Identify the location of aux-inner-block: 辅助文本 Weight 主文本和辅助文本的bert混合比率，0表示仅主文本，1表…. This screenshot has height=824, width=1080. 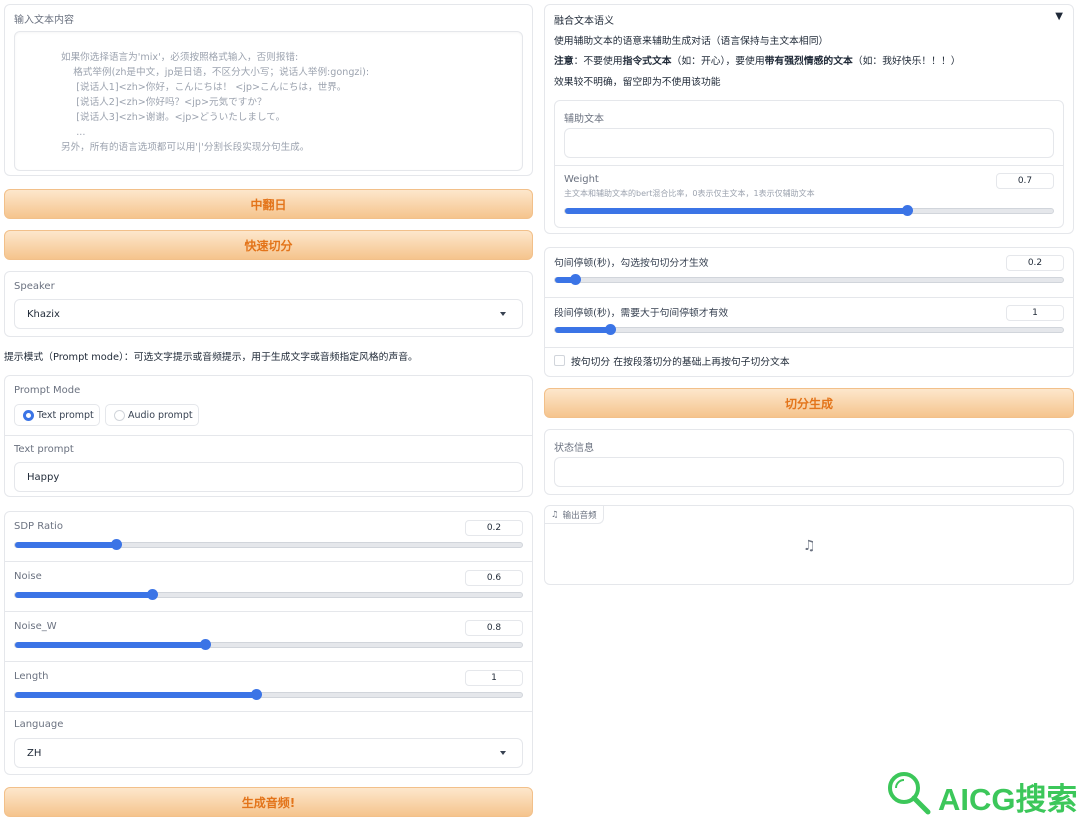
(809, 164).